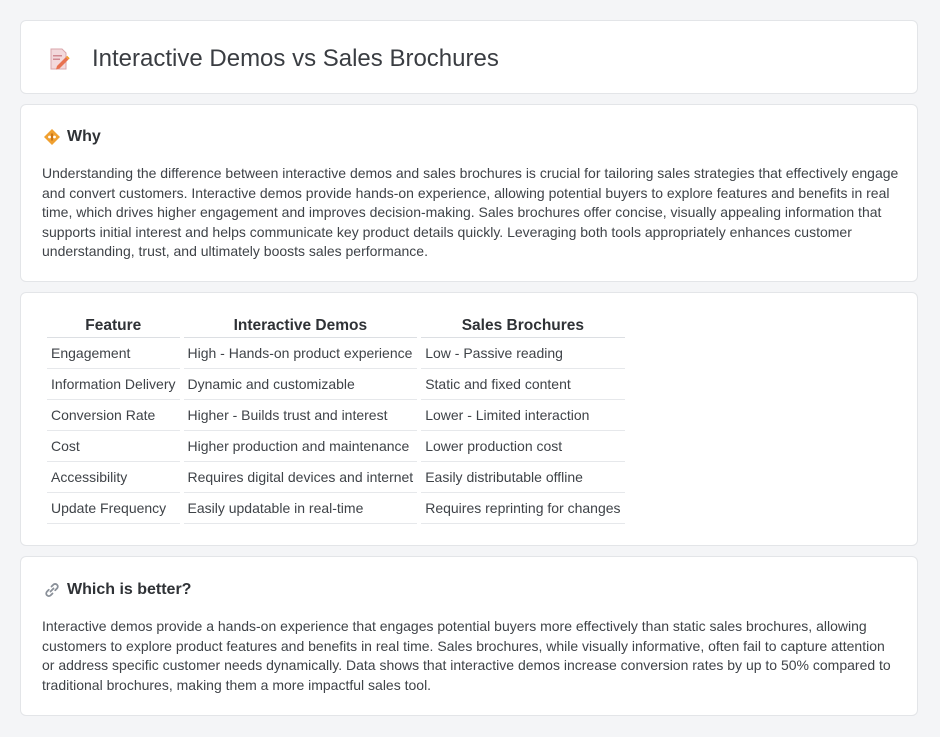 The image size is (940, 737). I want to click on table-cell: Easily distributable offline, so click(523, 477).